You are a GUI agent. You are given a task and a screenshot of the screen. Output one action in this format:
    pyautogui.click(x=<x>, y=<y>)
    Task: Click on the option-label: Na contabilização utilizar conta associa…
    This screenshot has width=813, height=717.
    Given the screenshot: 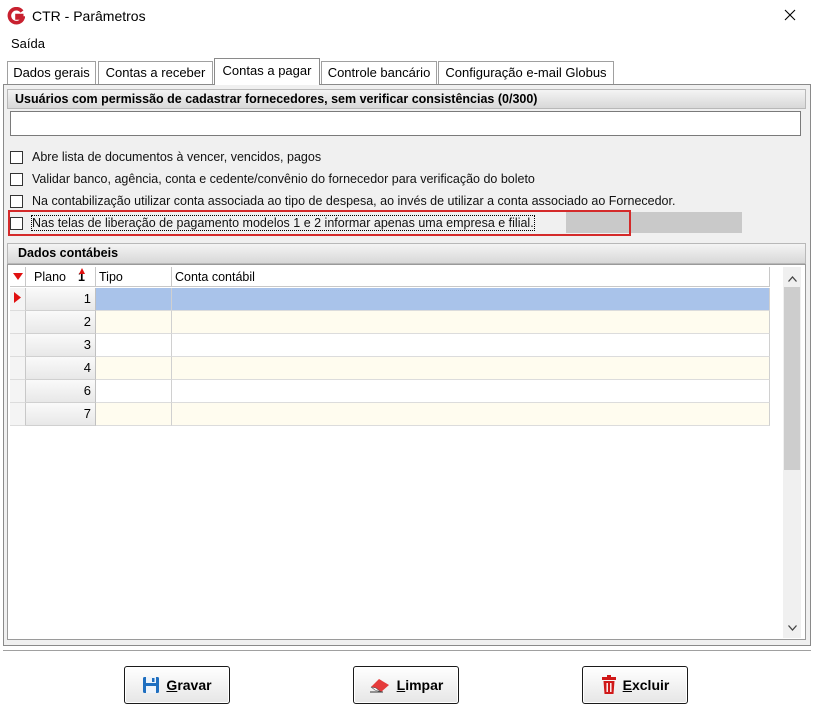 What is the action you would take?
    pyautogui.click(x=354, y=201)
    